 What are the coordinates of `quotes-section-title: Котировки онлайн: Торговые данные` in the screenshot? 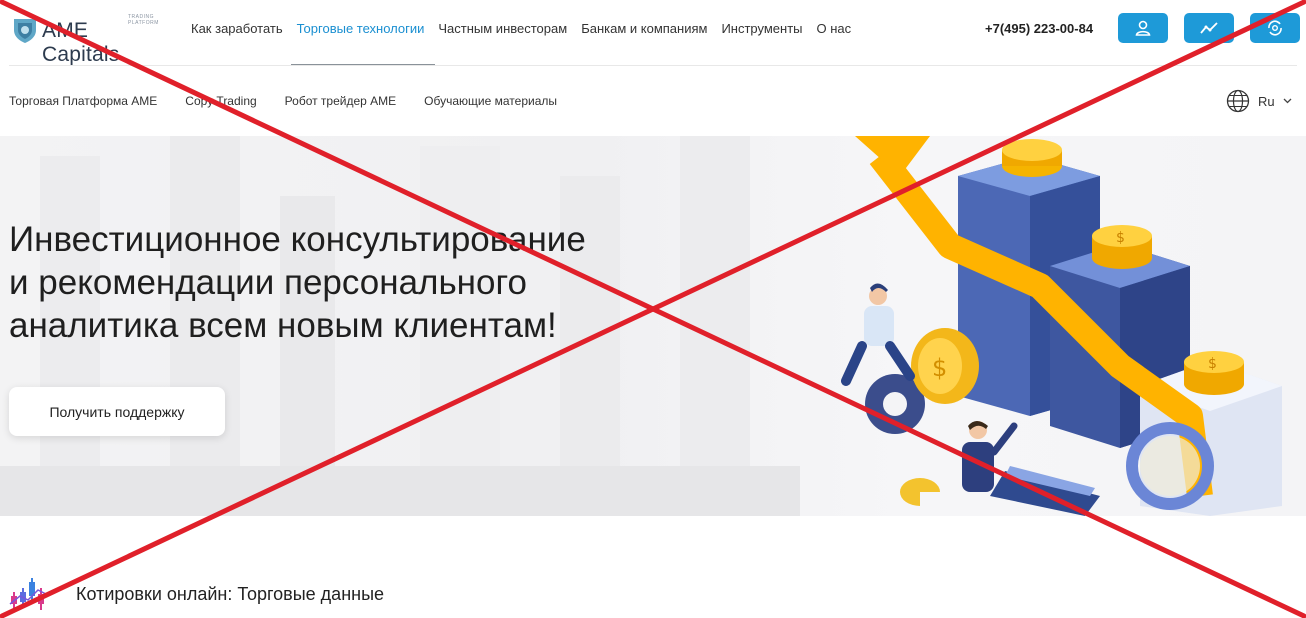 It's located at (230, 594).